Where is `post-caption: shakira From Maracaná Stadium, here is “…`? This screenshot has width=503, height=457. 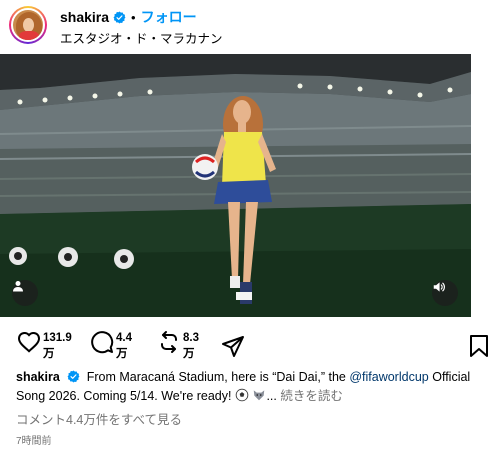
post-caption: shakira From Maracaná Stadium, here is “… is located at coordinates (251, 387).